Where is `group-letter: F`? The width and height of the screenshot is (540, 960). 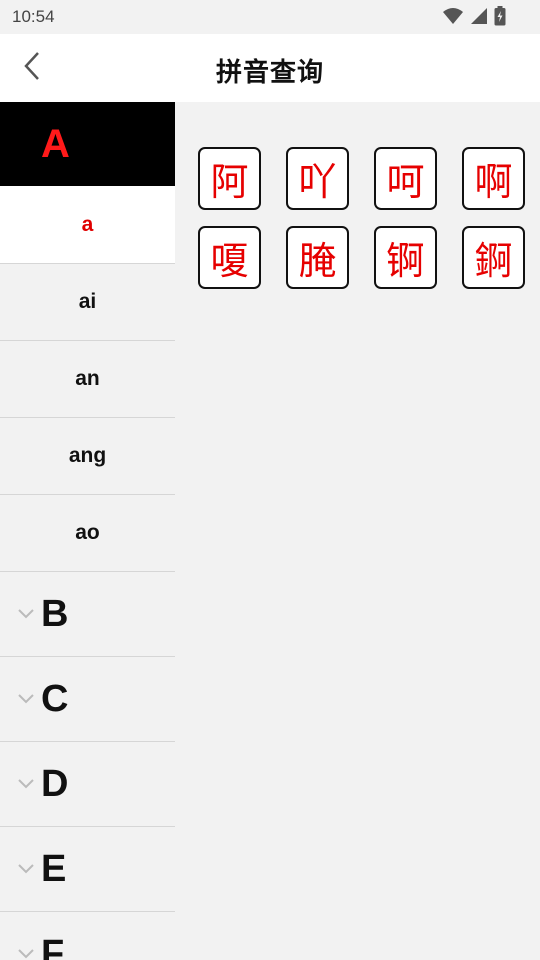
group-letter: F is located at coordinates (53, 946).